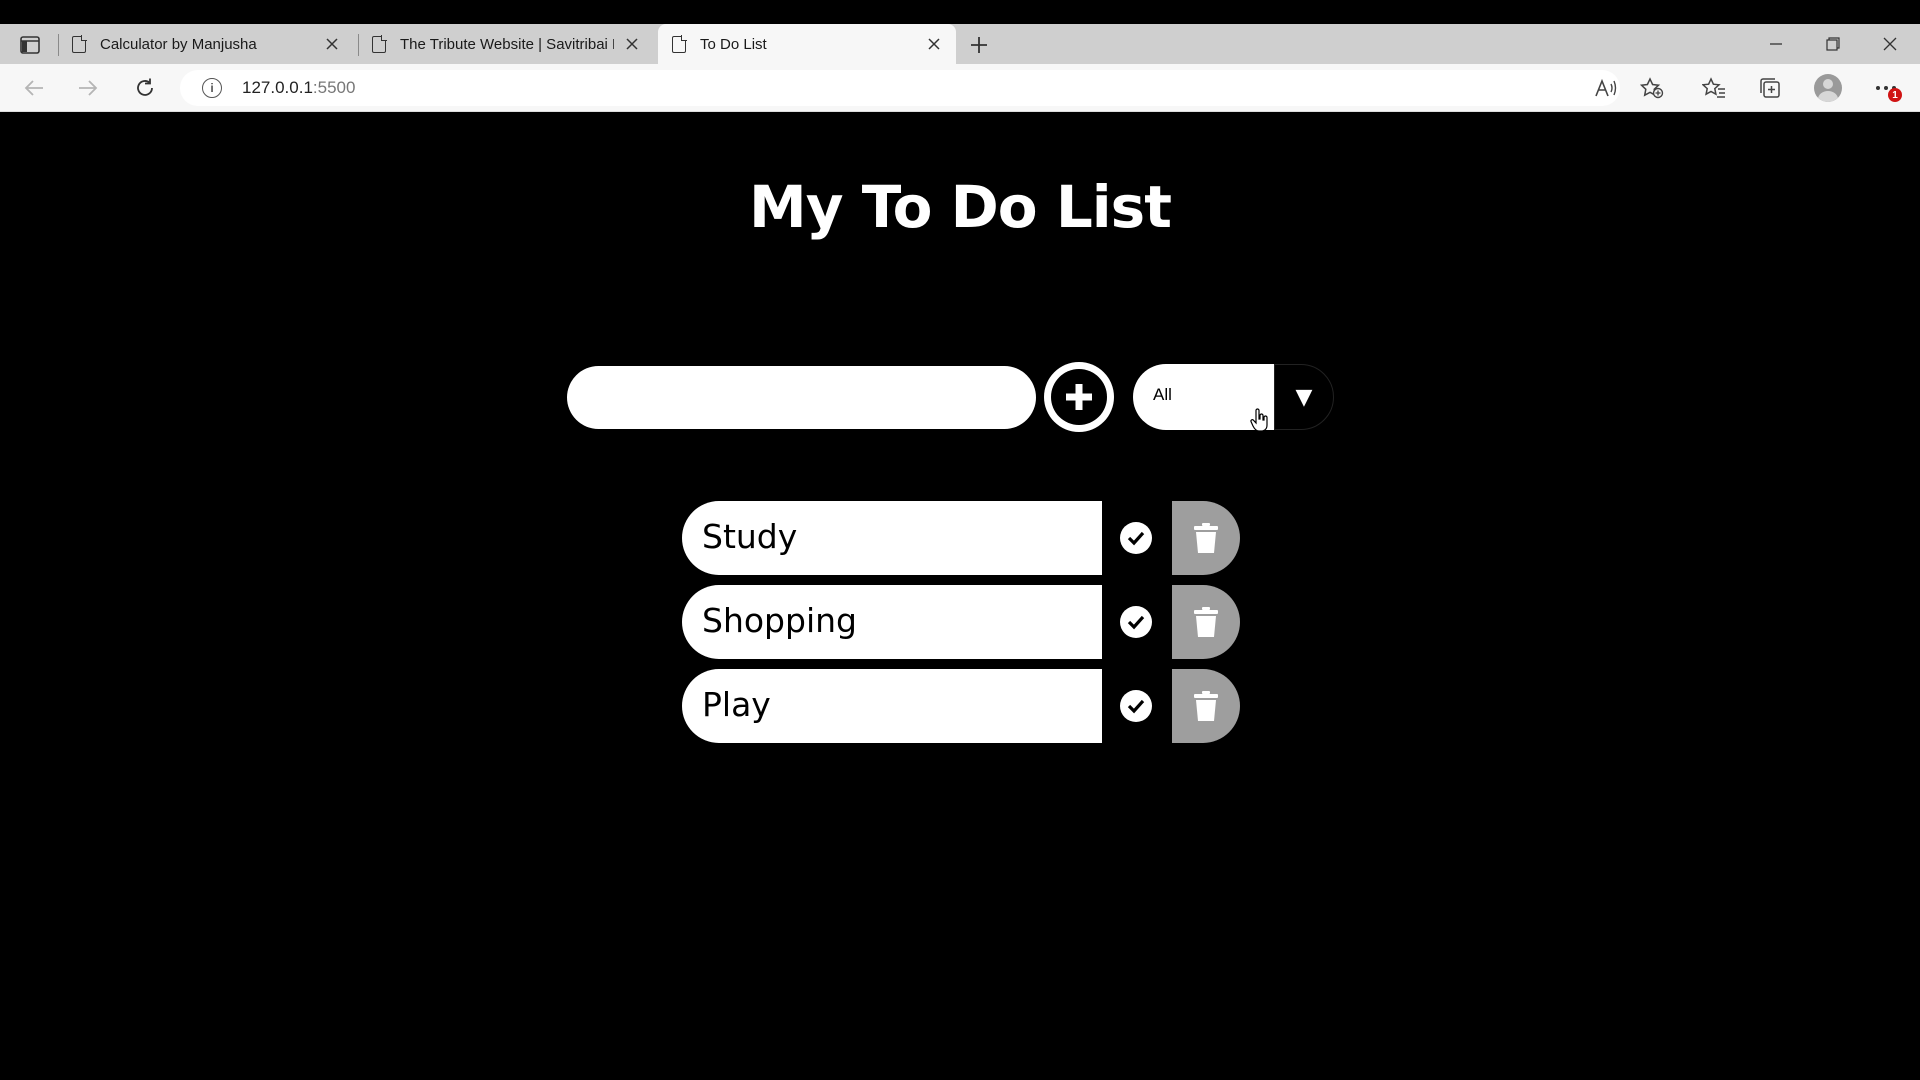 This screenshot has width=1920, height=1080. What do you see at coordinates (212, 88) in the screenshot?
I see `site-info-icon: i` at bounding box center [212, 88].